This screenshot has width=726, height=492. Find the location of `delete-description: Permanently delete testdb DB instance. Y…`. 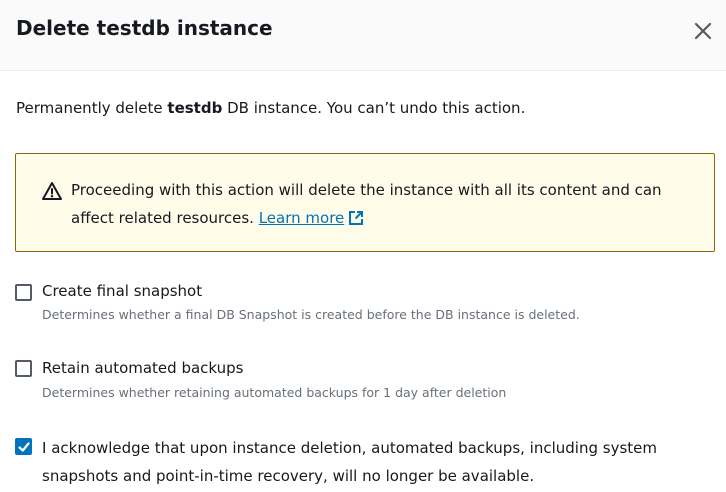

delete-description: Permanently delete testdb DB instance. Y… is located at coordinates (270, 108).